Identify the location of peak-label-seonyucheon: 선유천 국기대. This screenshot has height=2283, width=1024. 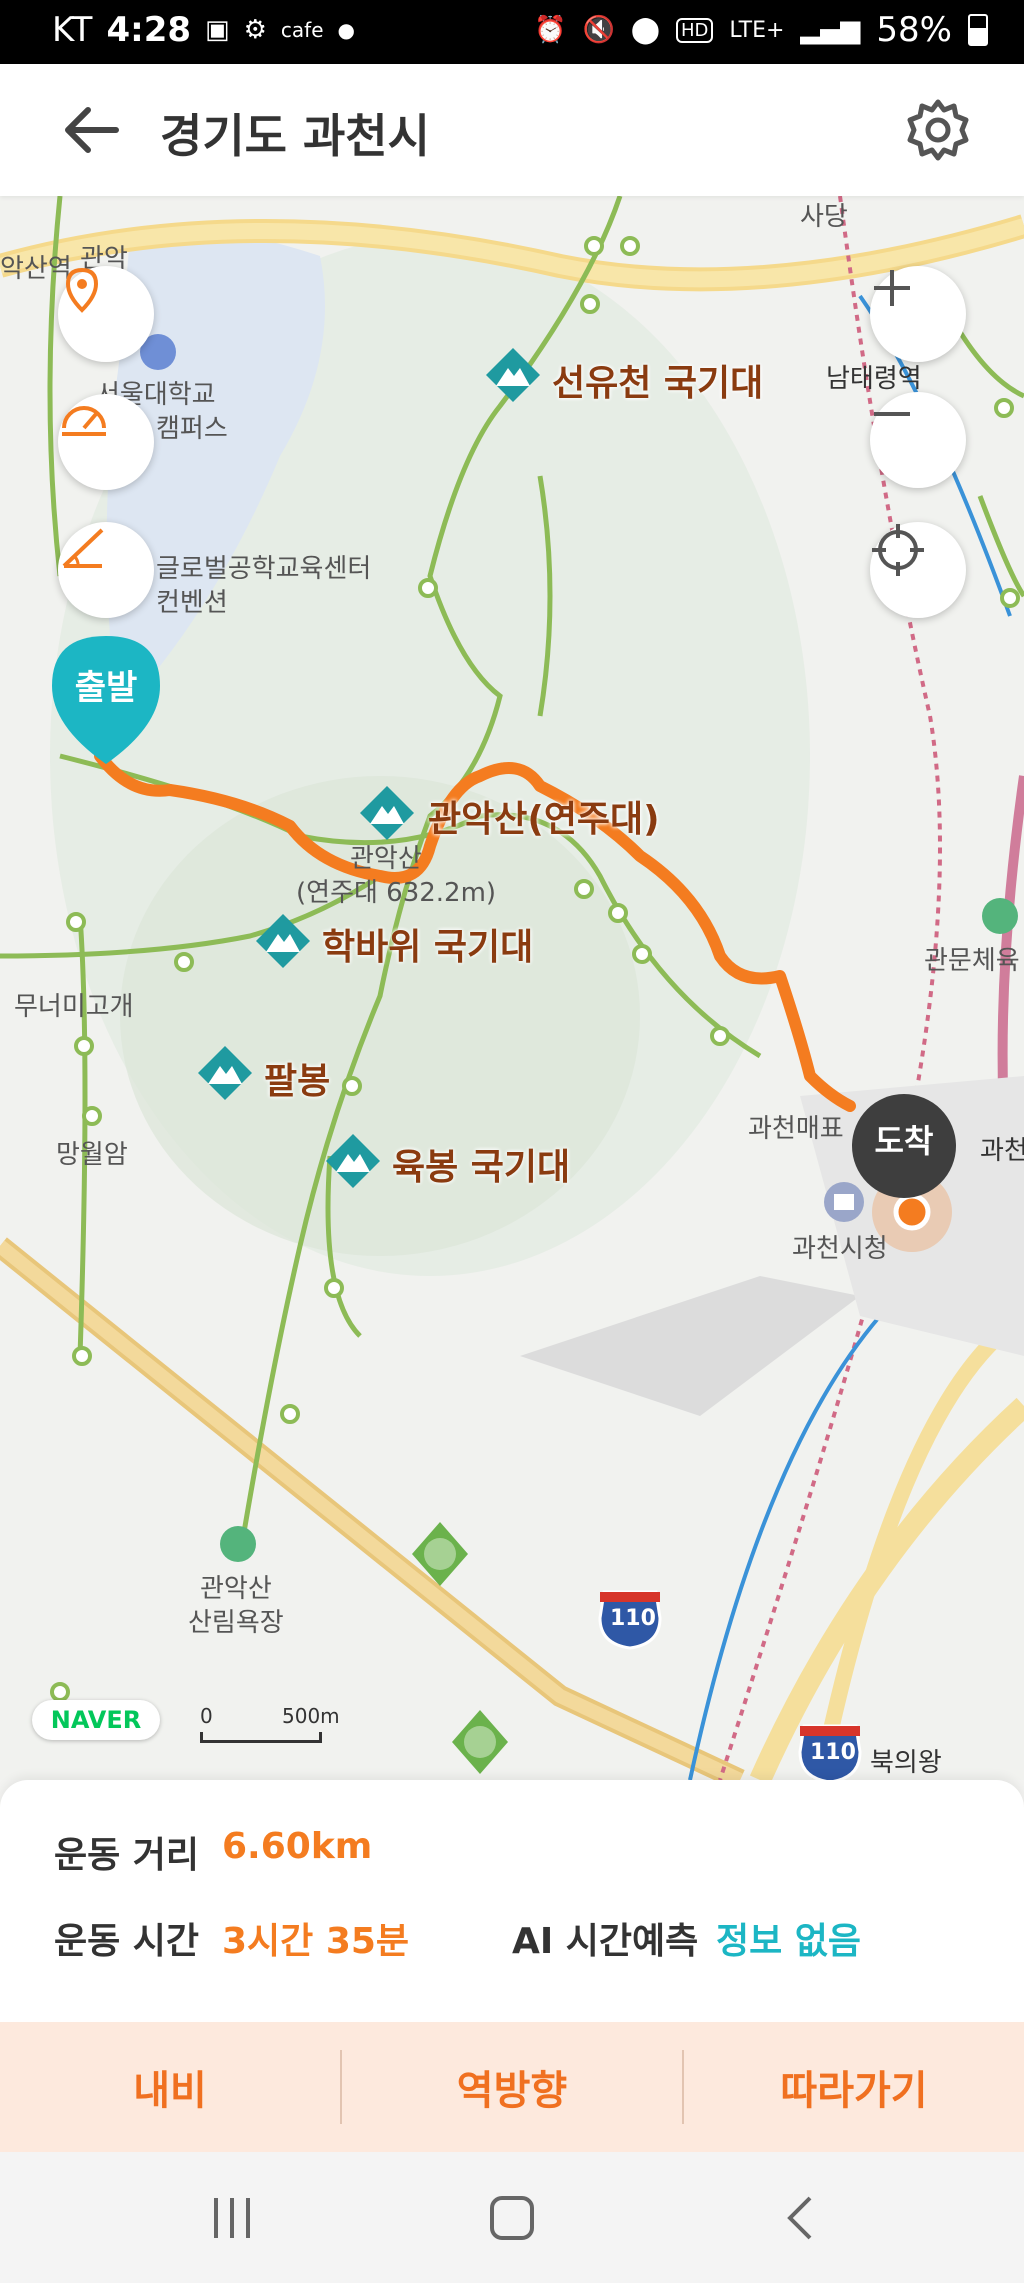
(657, 380).